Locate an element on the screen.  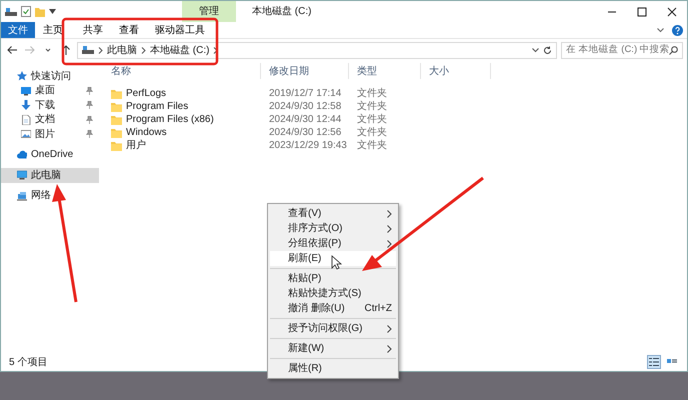
sidebar-item: OneDrive is located at coordinates (50, 155).